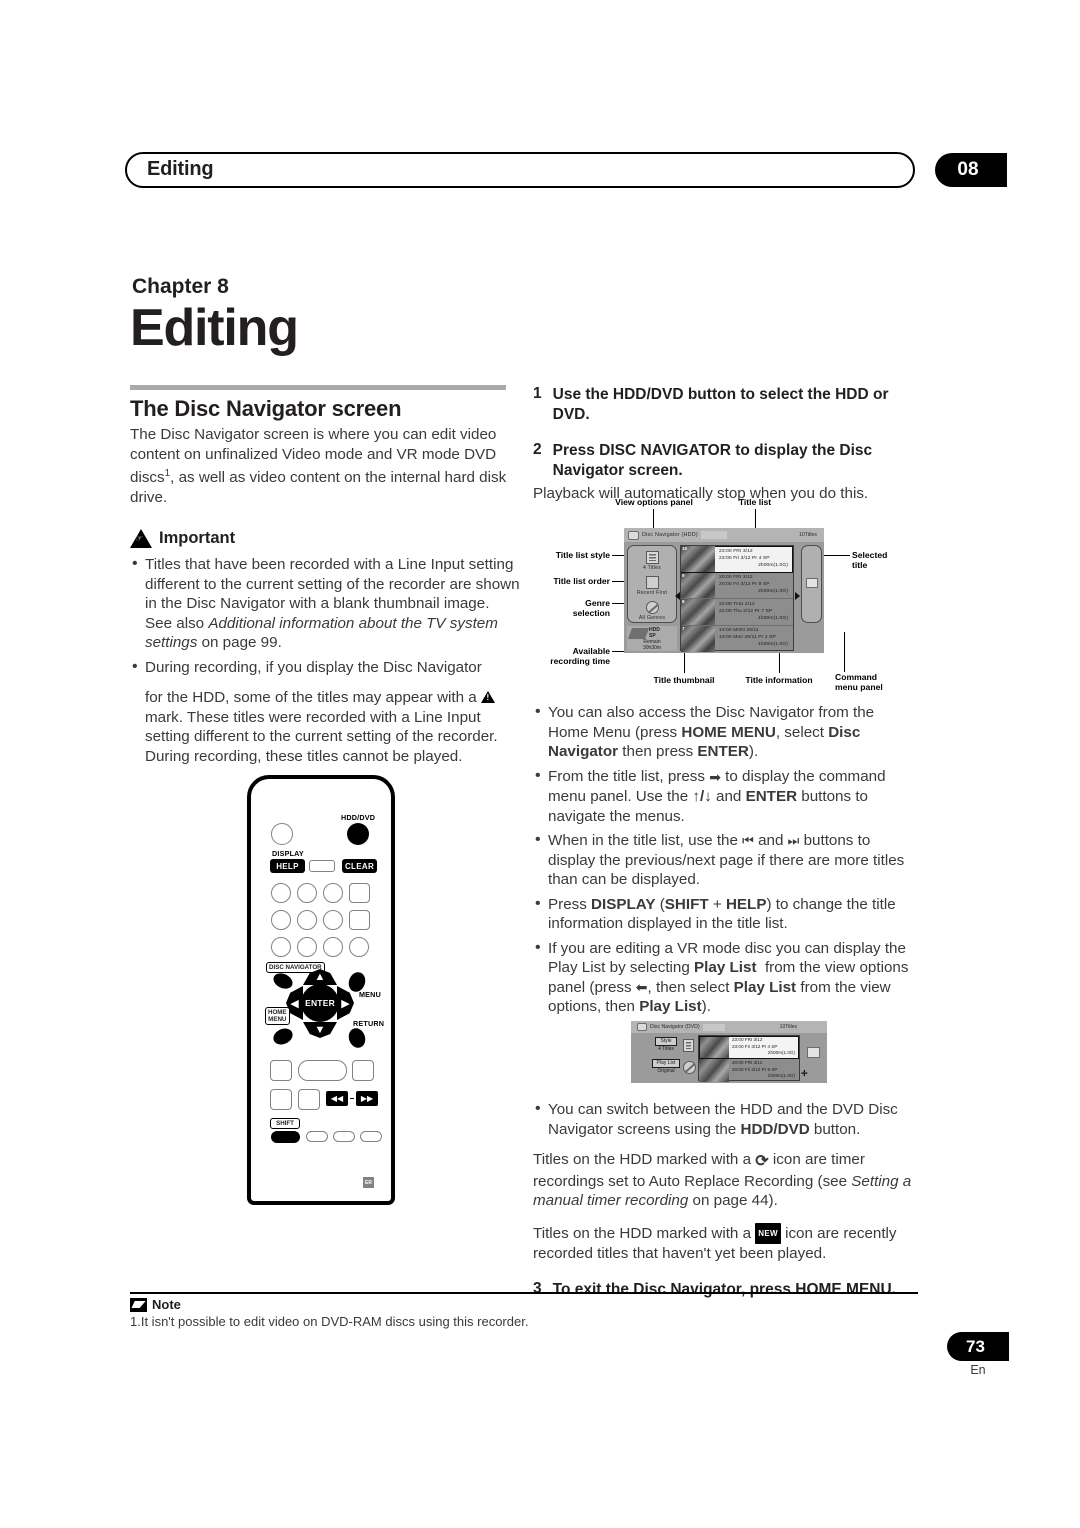 Image resolution: width=1080 pixels, height=1528 pixels. Describe the element at coordinates (737, 604) in the screenshot. I see `title-info-line1: 22:00 THU 2/12` at that location.